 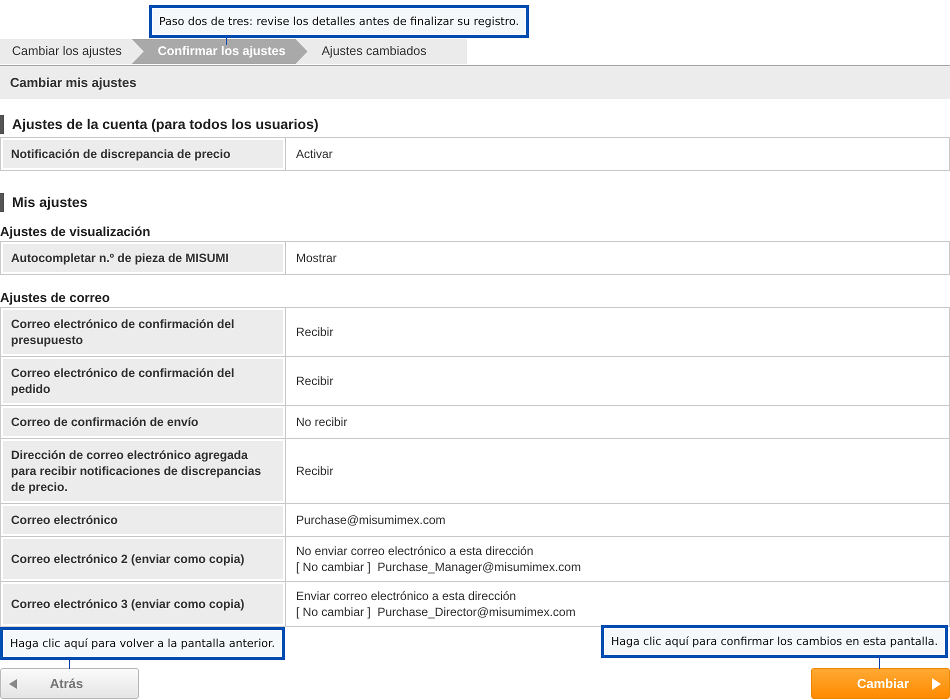 What do you see at coordinates (936, 684) in the screenshot?
I see `right-arrow-icon` at bounding box center [936, 684].